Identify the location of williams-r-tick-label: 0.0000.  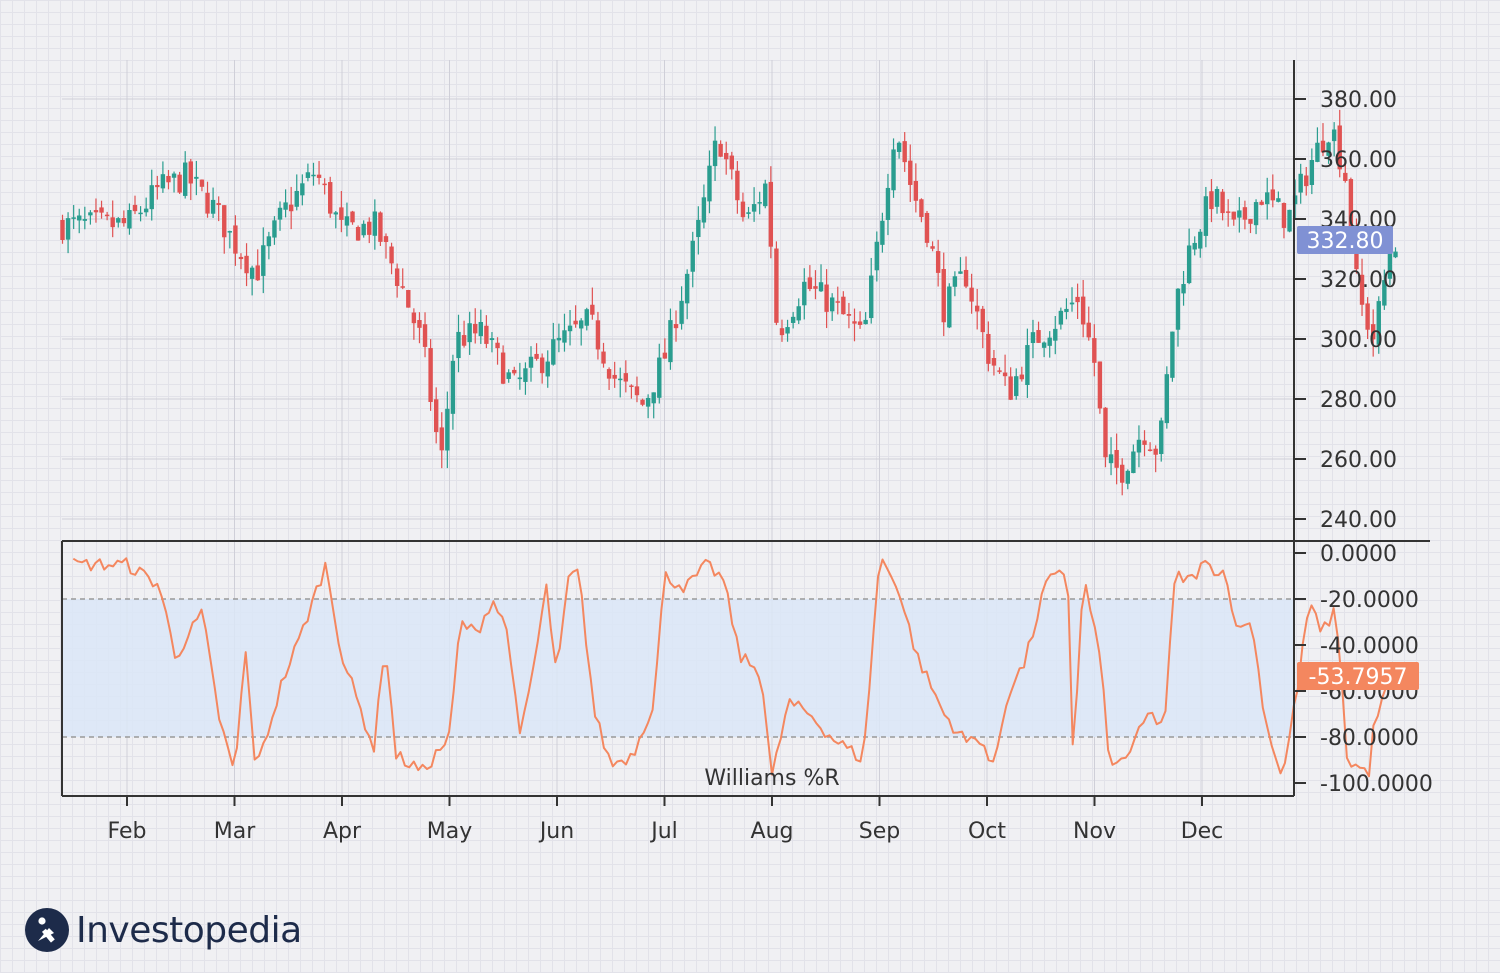
(1358, 554).